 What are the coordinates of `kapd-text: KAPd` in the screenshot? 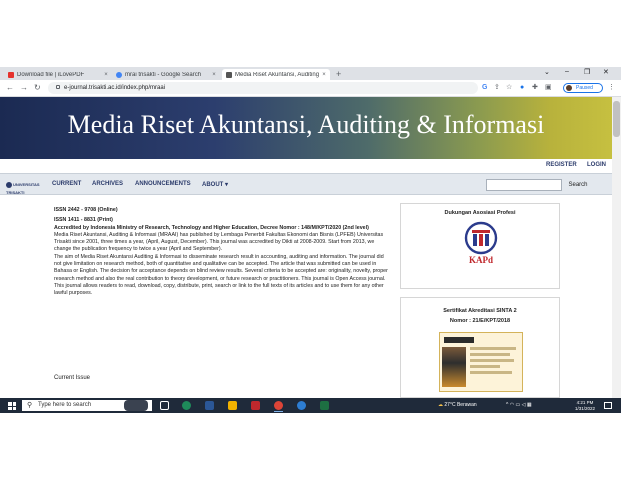 It's located at (481, 260).